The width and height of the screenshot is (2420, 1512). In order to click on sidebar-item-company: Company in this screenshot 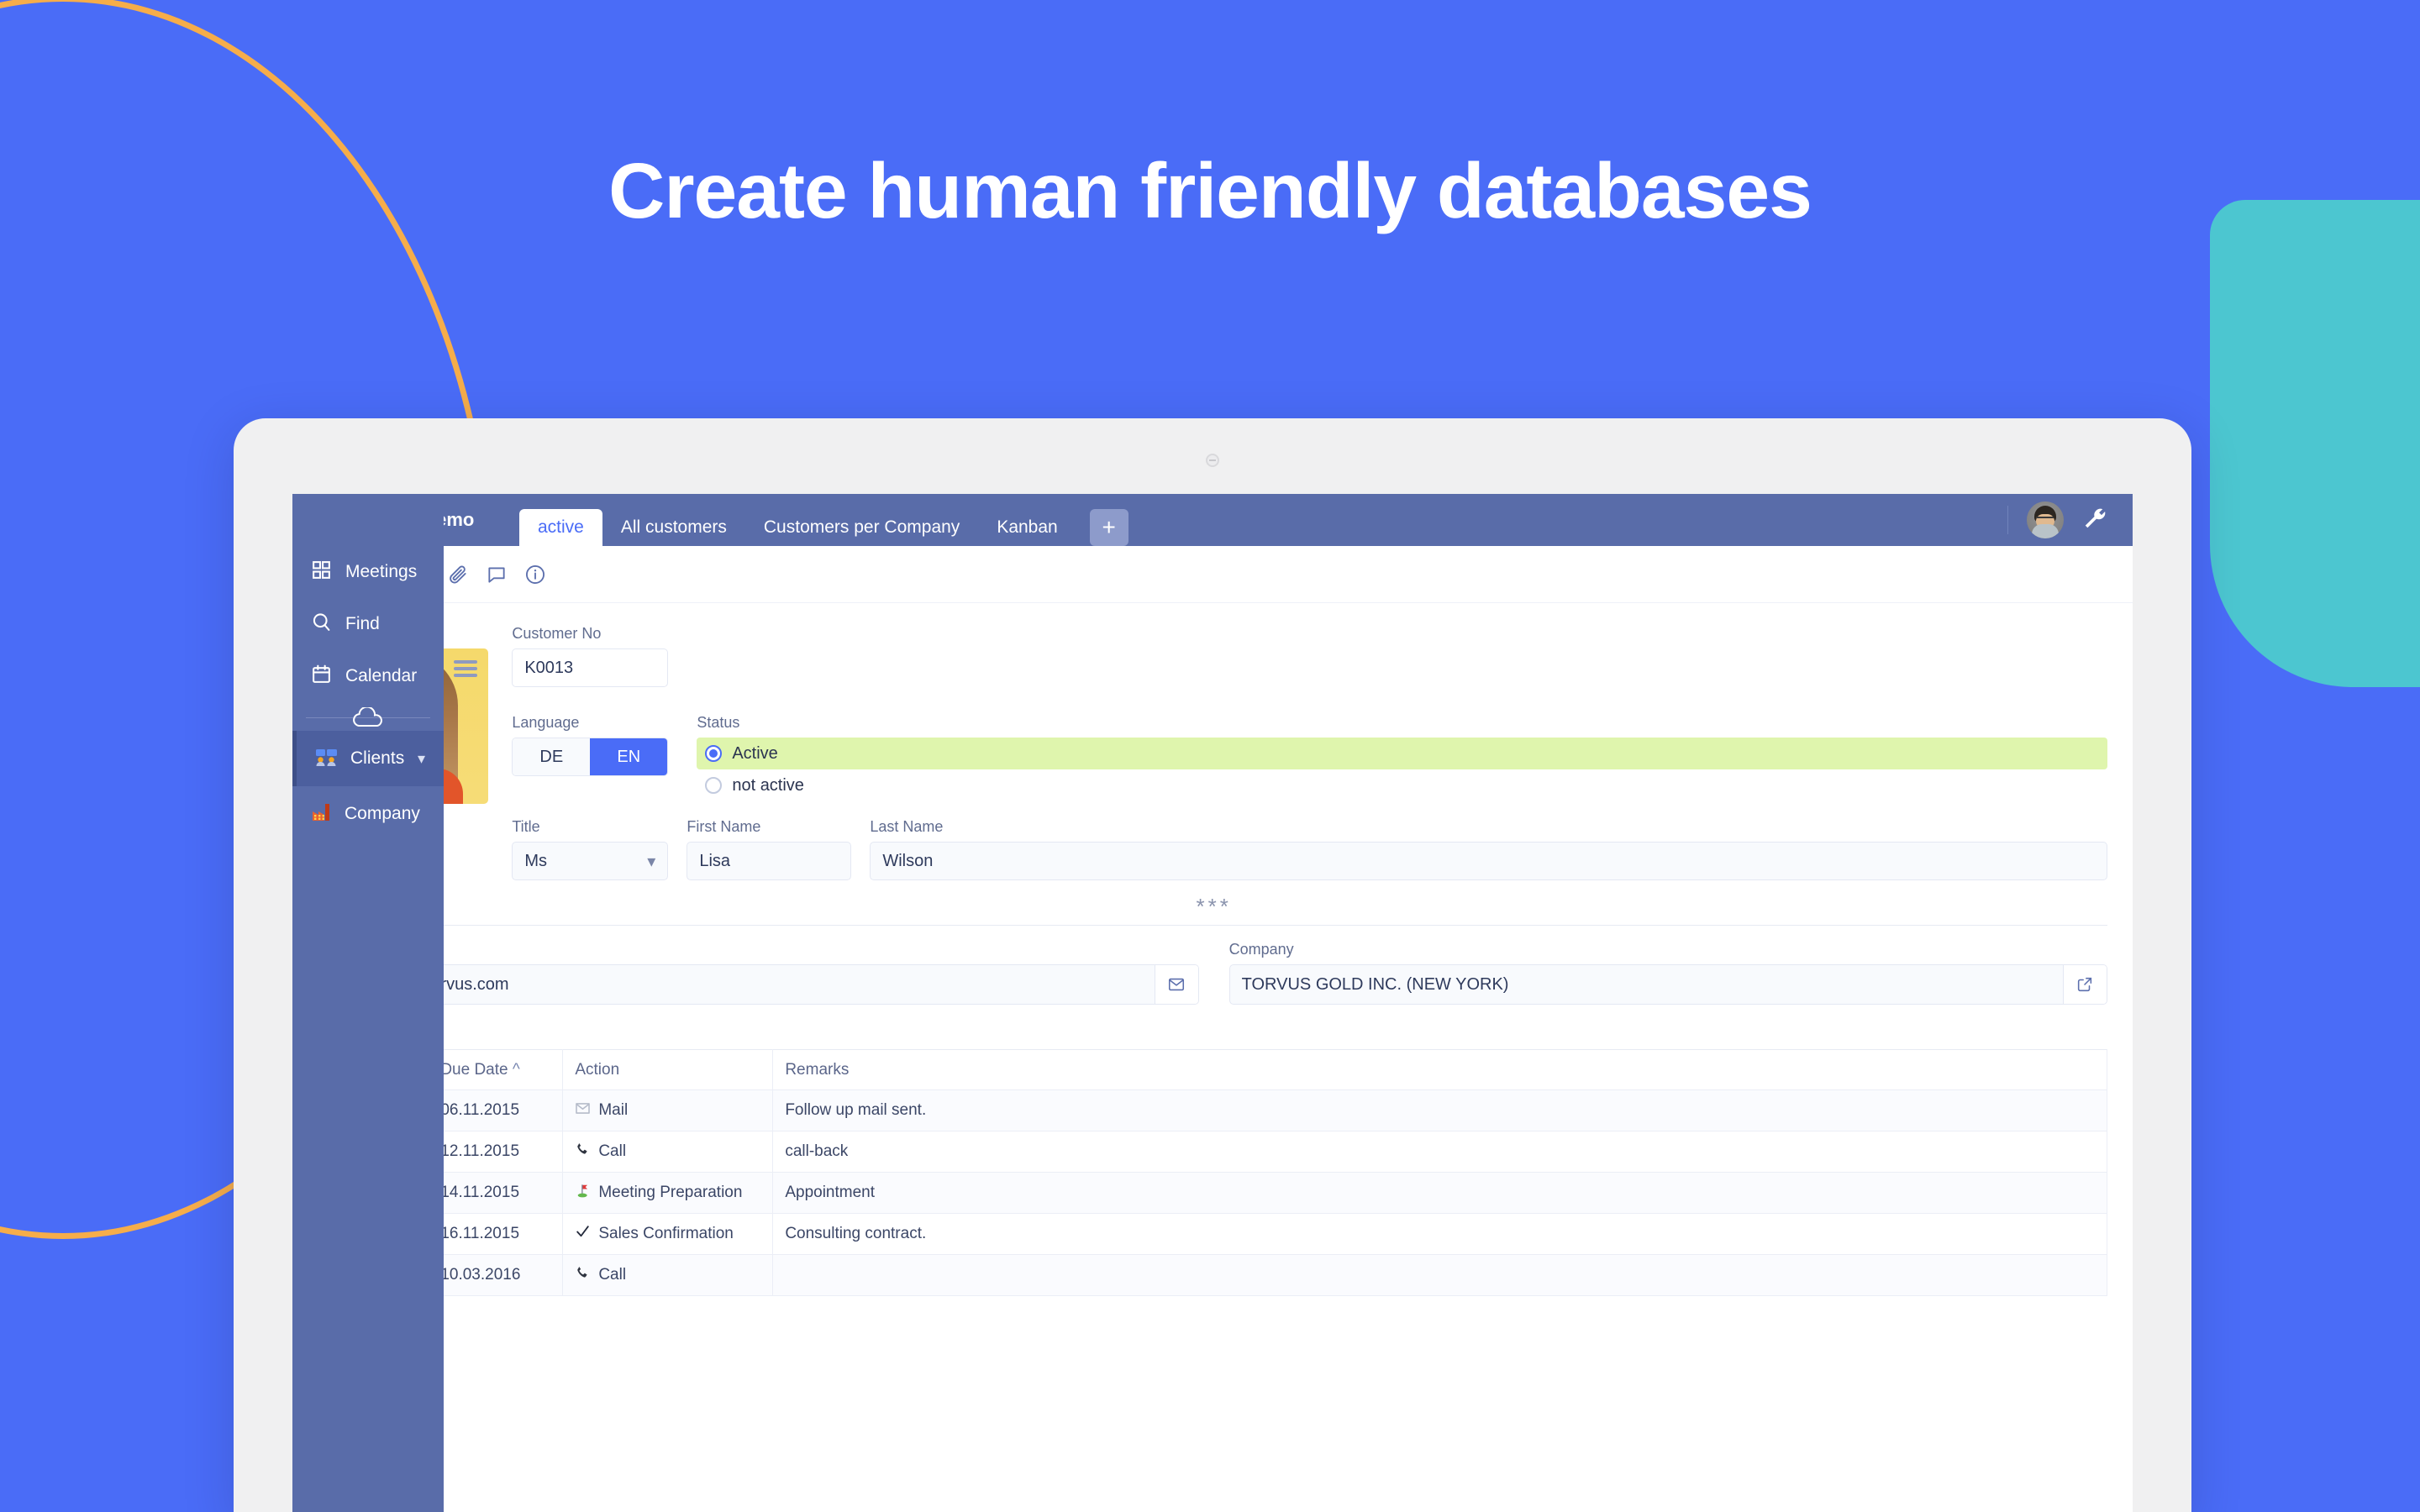, I will do `click(368, 814)`.